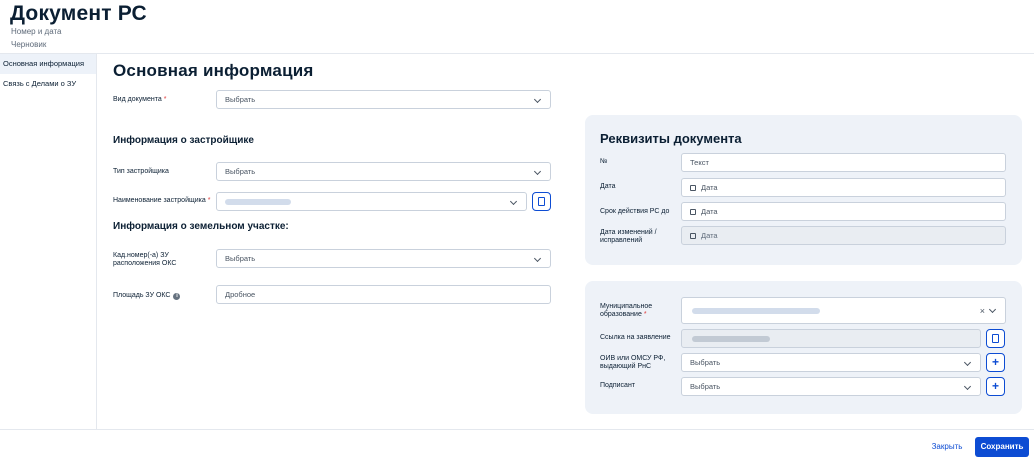  What do you see at coordinates (517, 429) in the screenshot?
I see `footer-divider` at bounding box center [517, 429].